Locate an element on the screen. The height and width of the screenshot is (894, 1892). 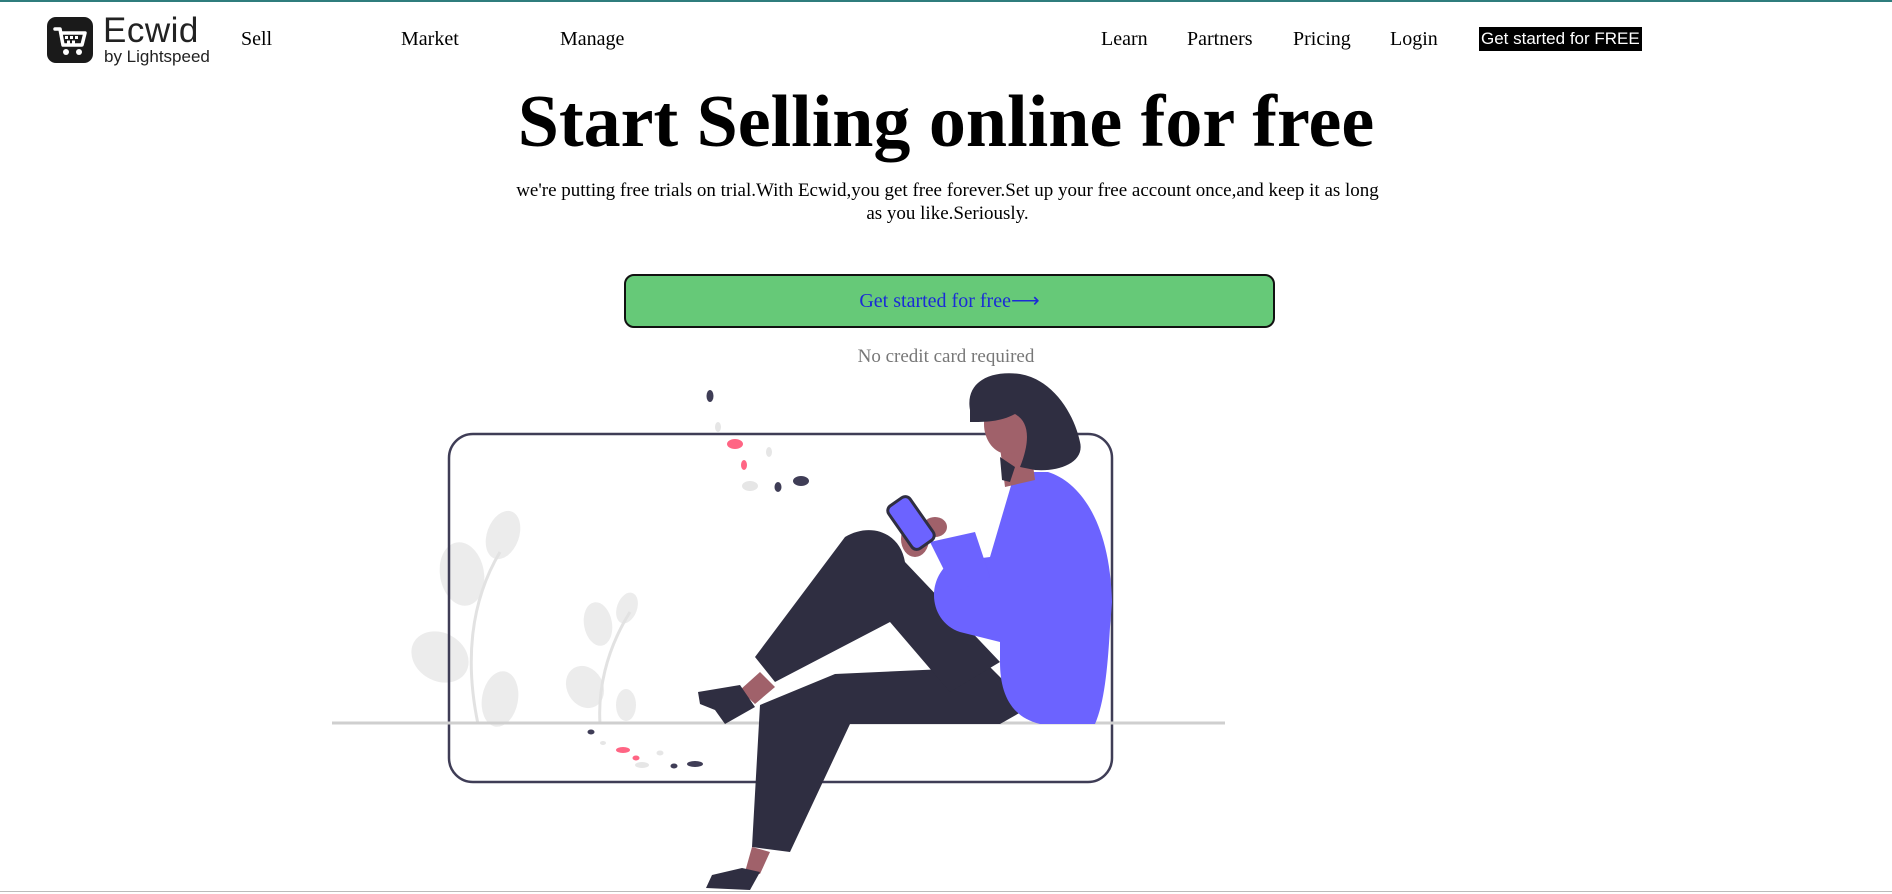
hero-headline: Start Selling online for free is located at coordinates (946, 122).